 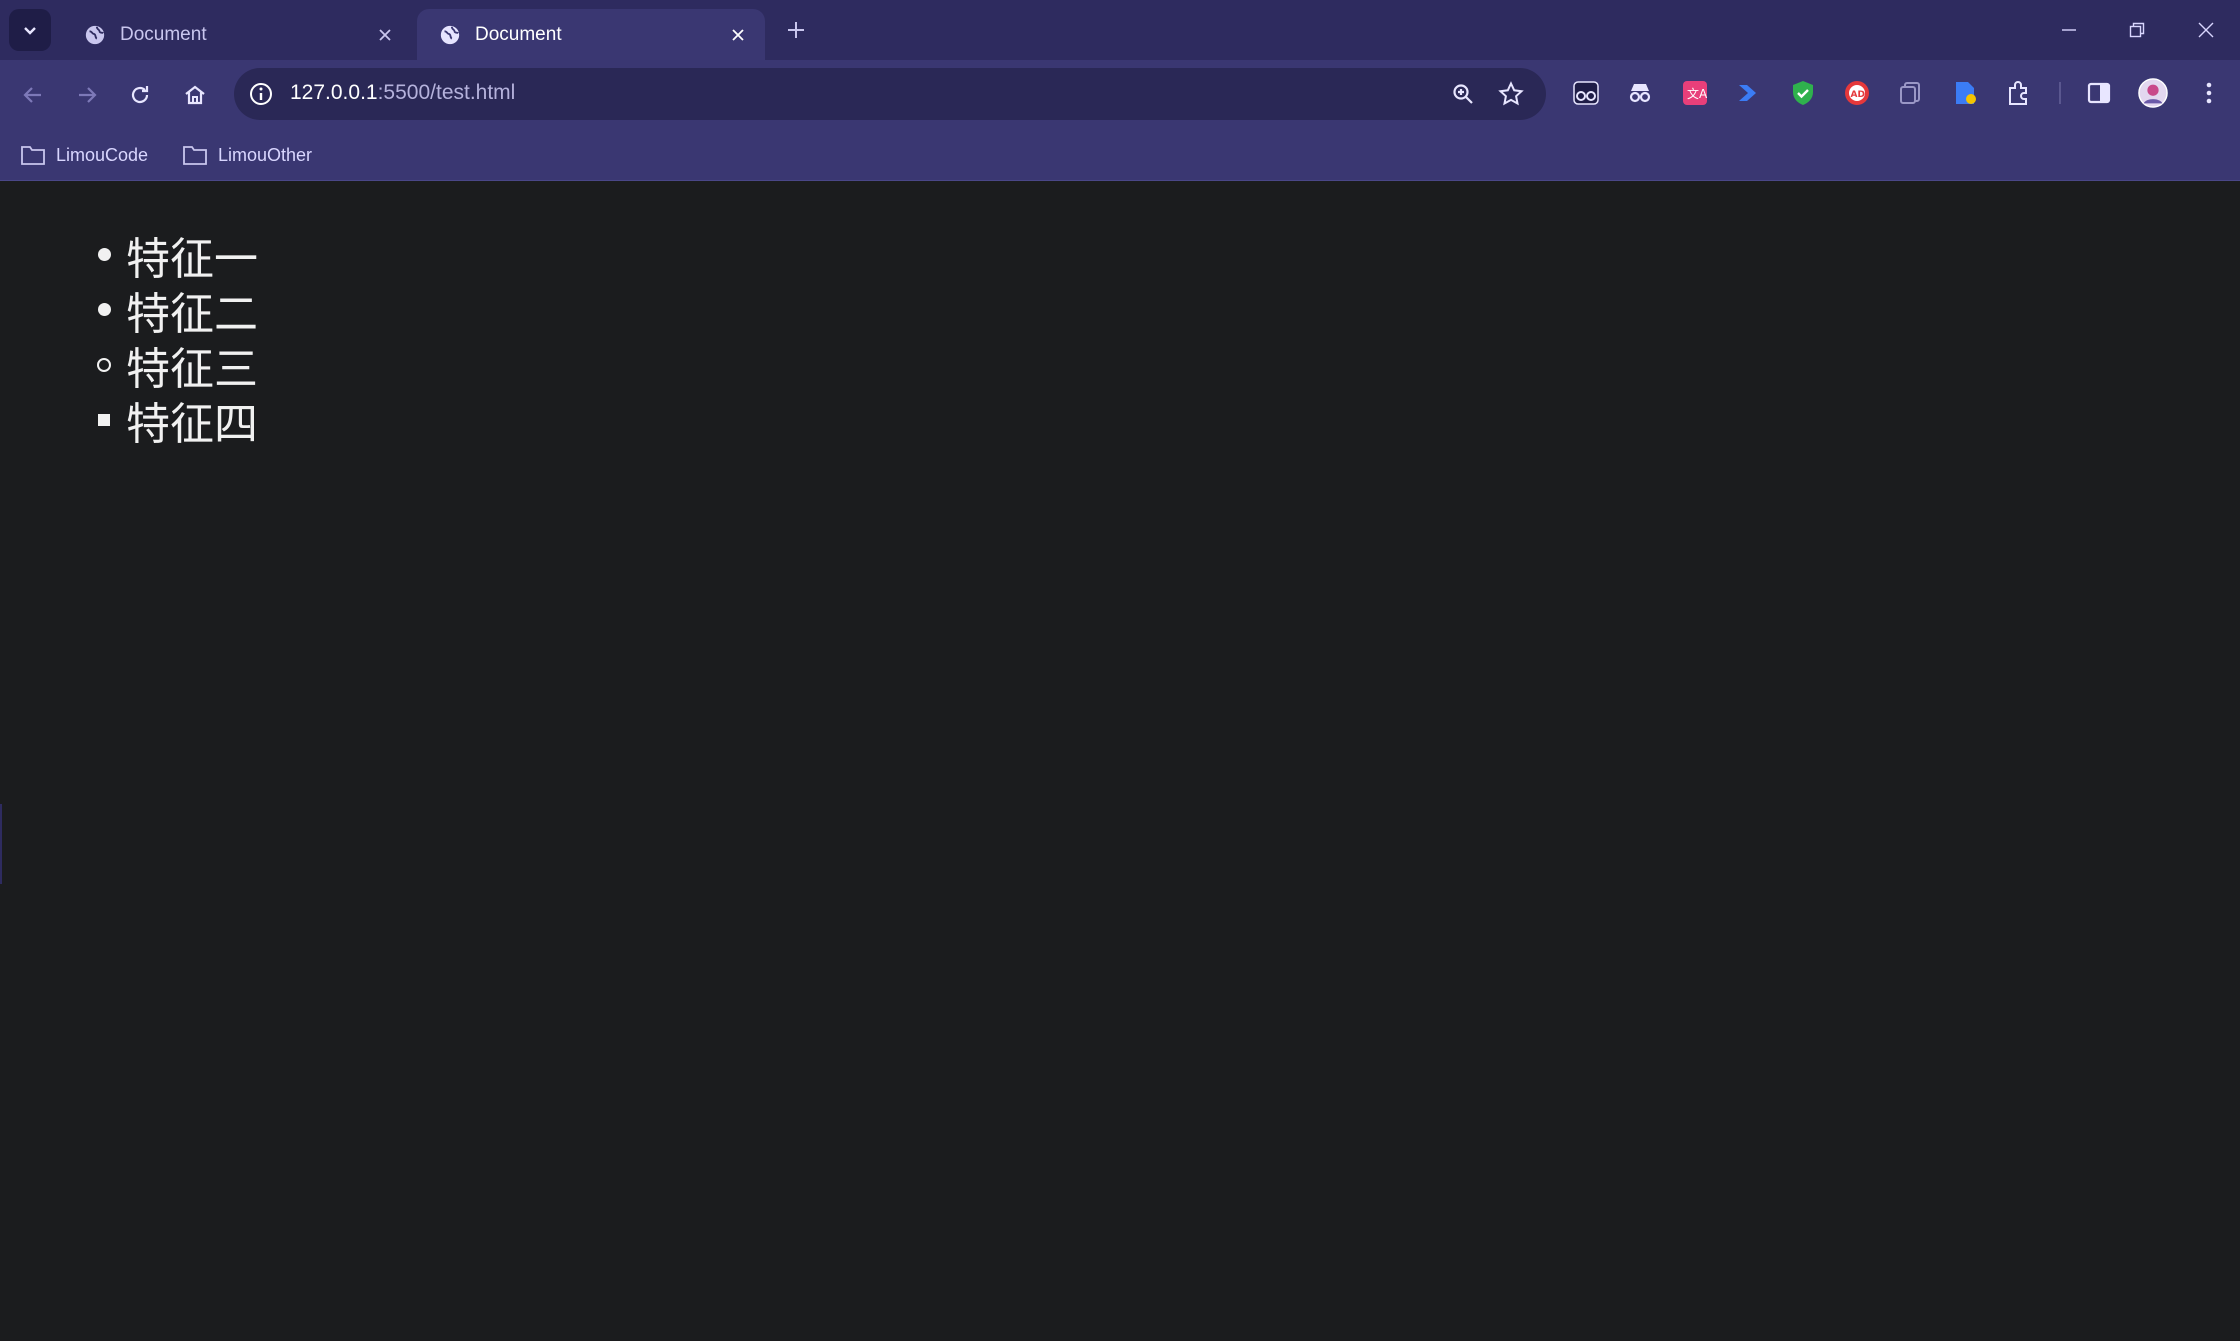 What do you see at coordinates (104, 419) in the screenshot?
I see `square-bullet` at bounding box center [104, 419].